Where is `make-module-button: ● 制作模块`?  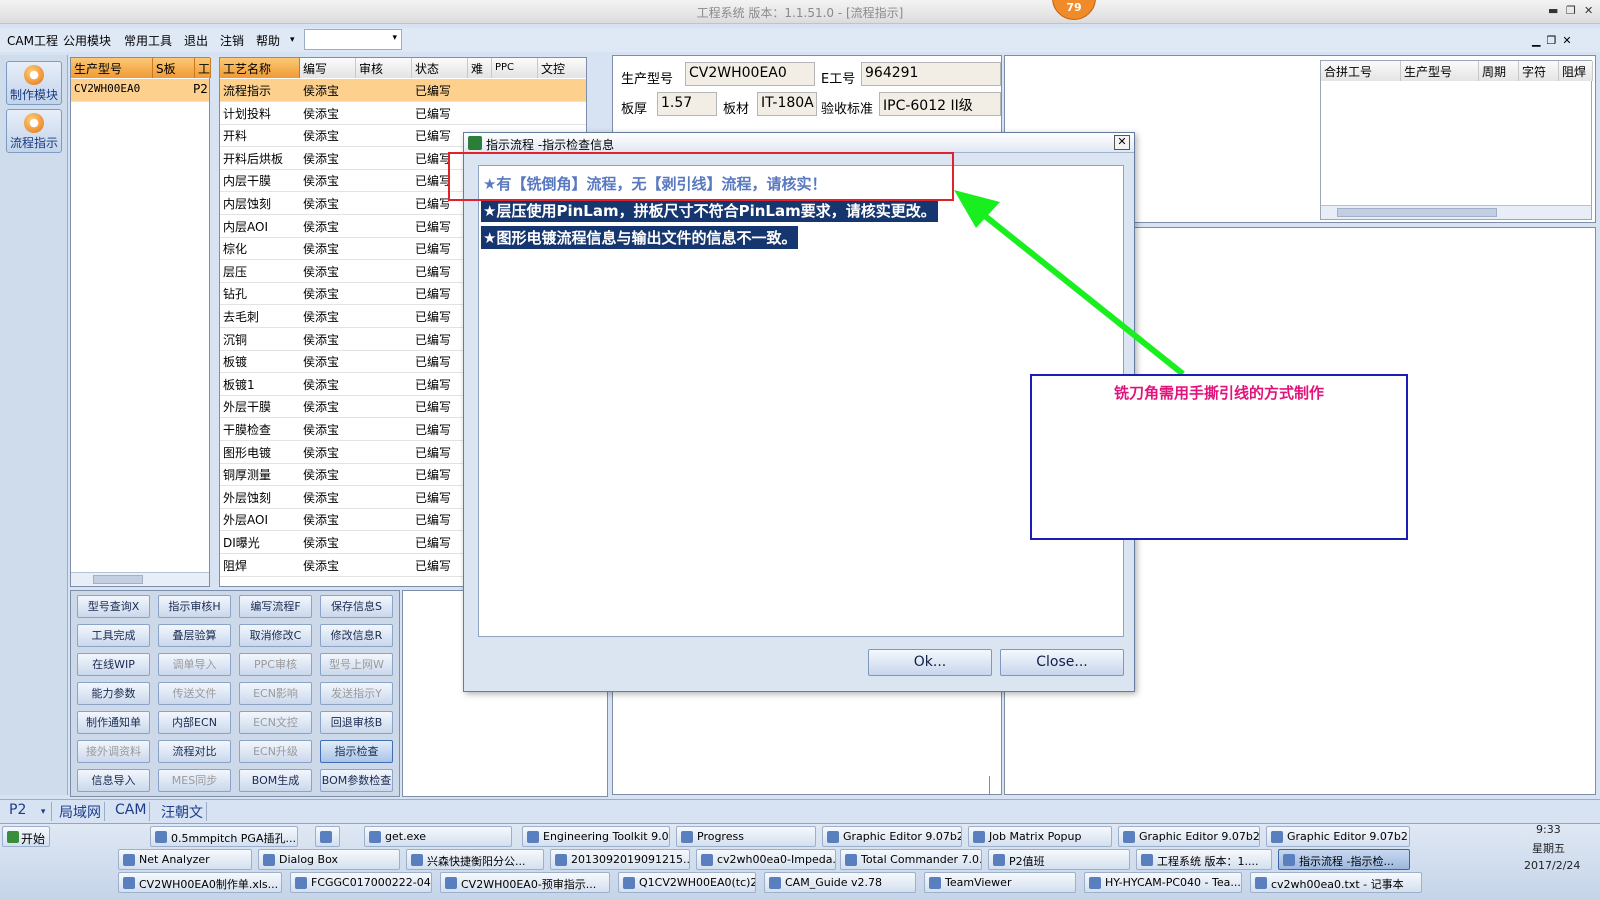 make-module-button: ● 制作模块 is located at coordinates (34, 83).